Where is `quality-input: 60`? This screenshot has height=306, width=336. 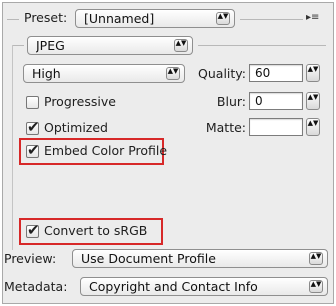
quality-input: 60 is located at coordinates (276, 73).